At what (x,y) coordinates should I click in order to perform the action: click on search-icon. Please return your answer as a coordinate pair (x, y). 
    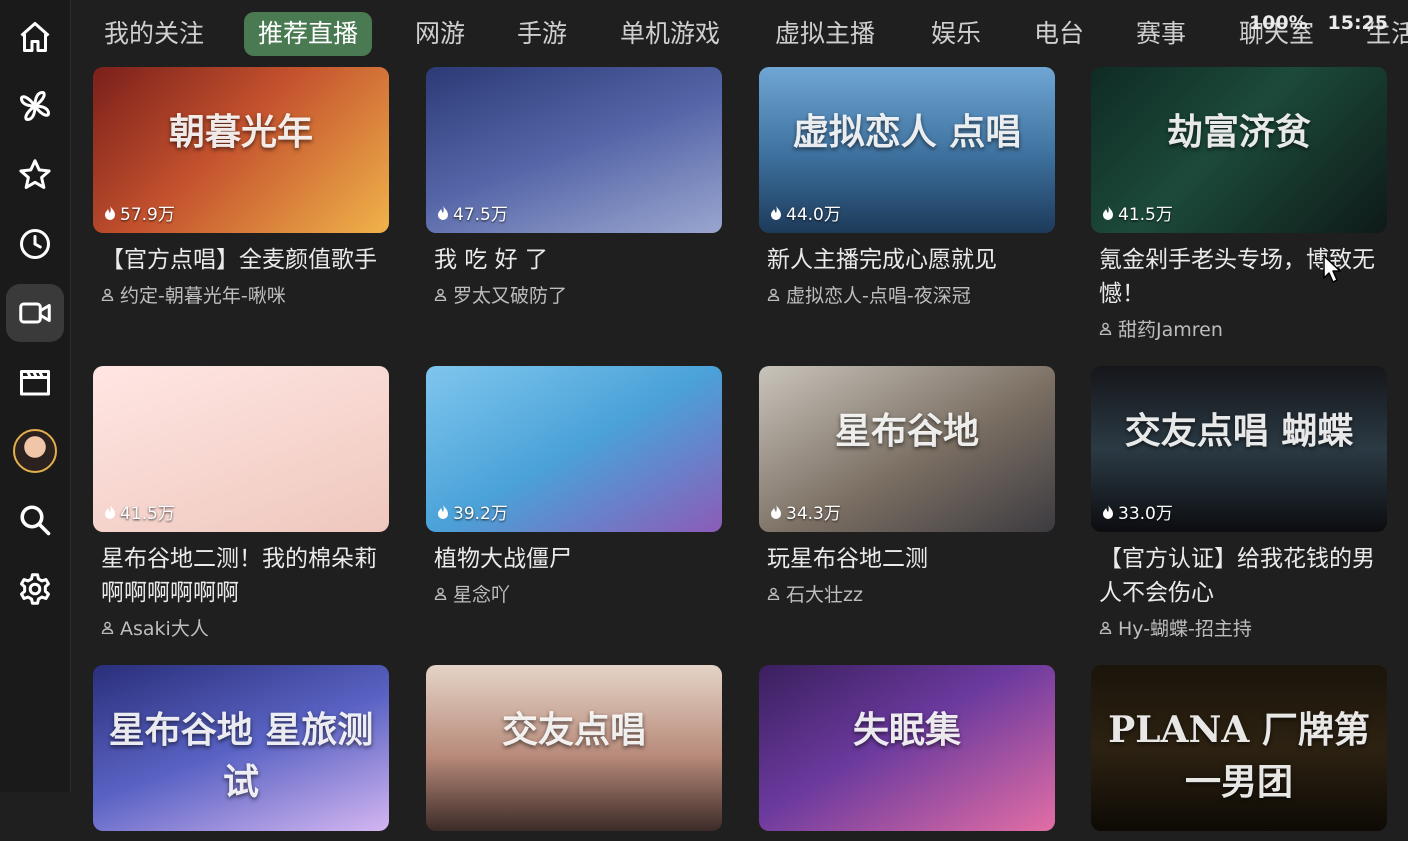
    Looking at the image, I should click on (35, 520).